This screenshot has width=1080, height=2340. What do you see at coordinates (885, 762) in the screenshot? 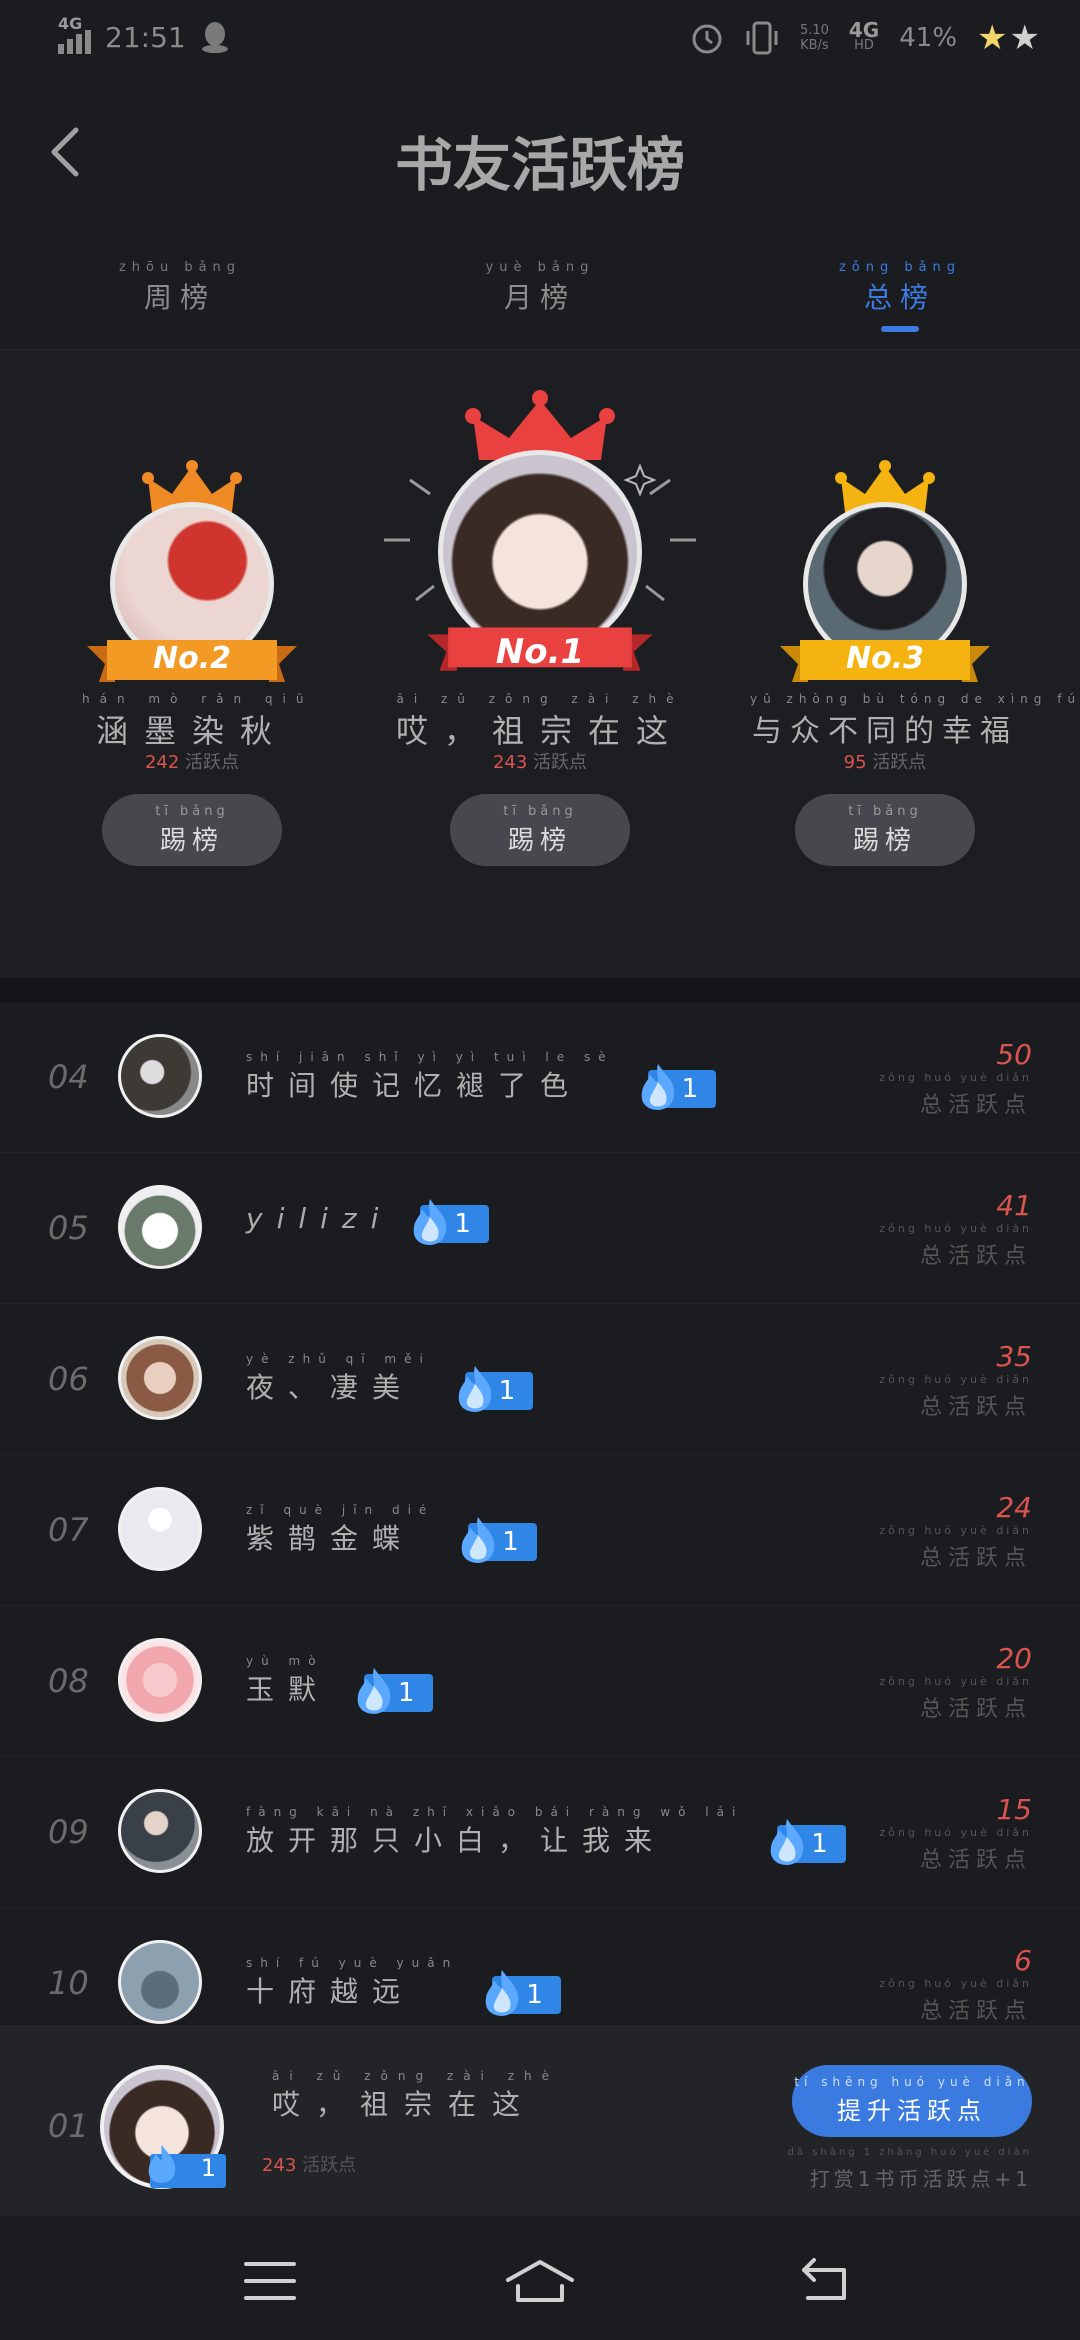
I see `podium-third-score: 95 活跃点` at bounding box center [885, 762].